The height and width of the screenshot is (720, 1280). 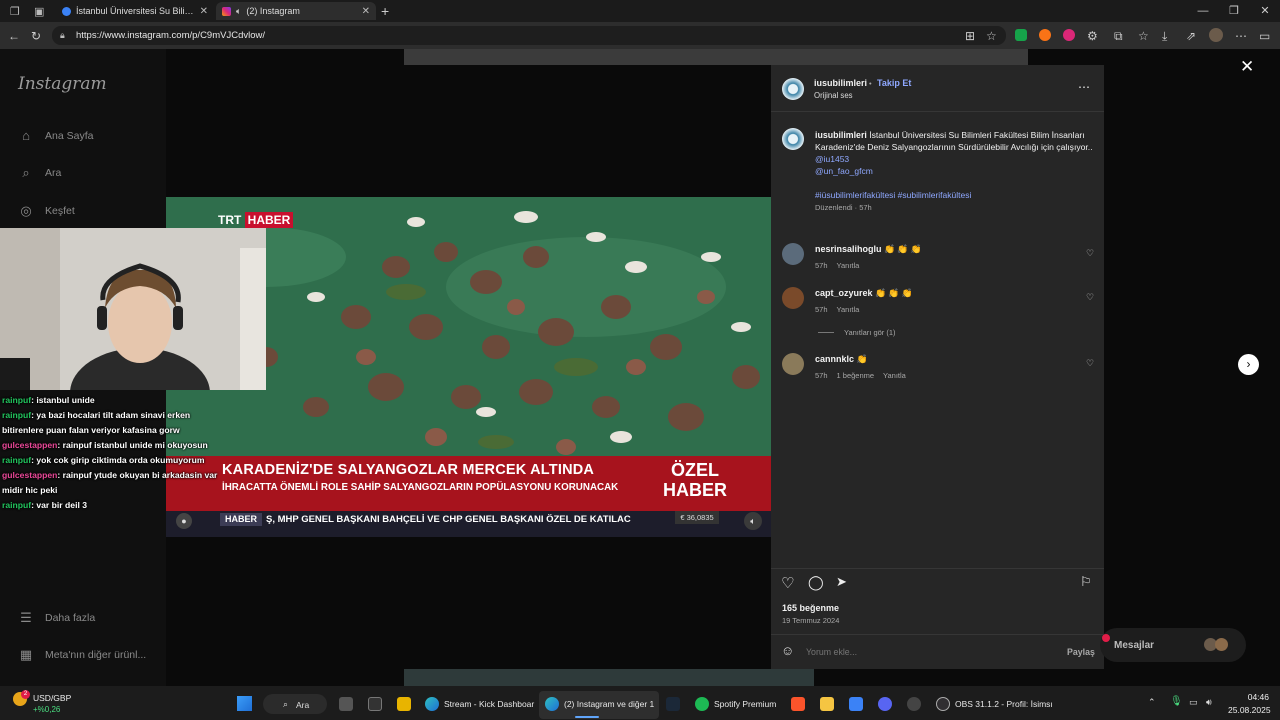 I want to click on chat-message: rainpuf: istanbul unide, so click(x=117, y=400).